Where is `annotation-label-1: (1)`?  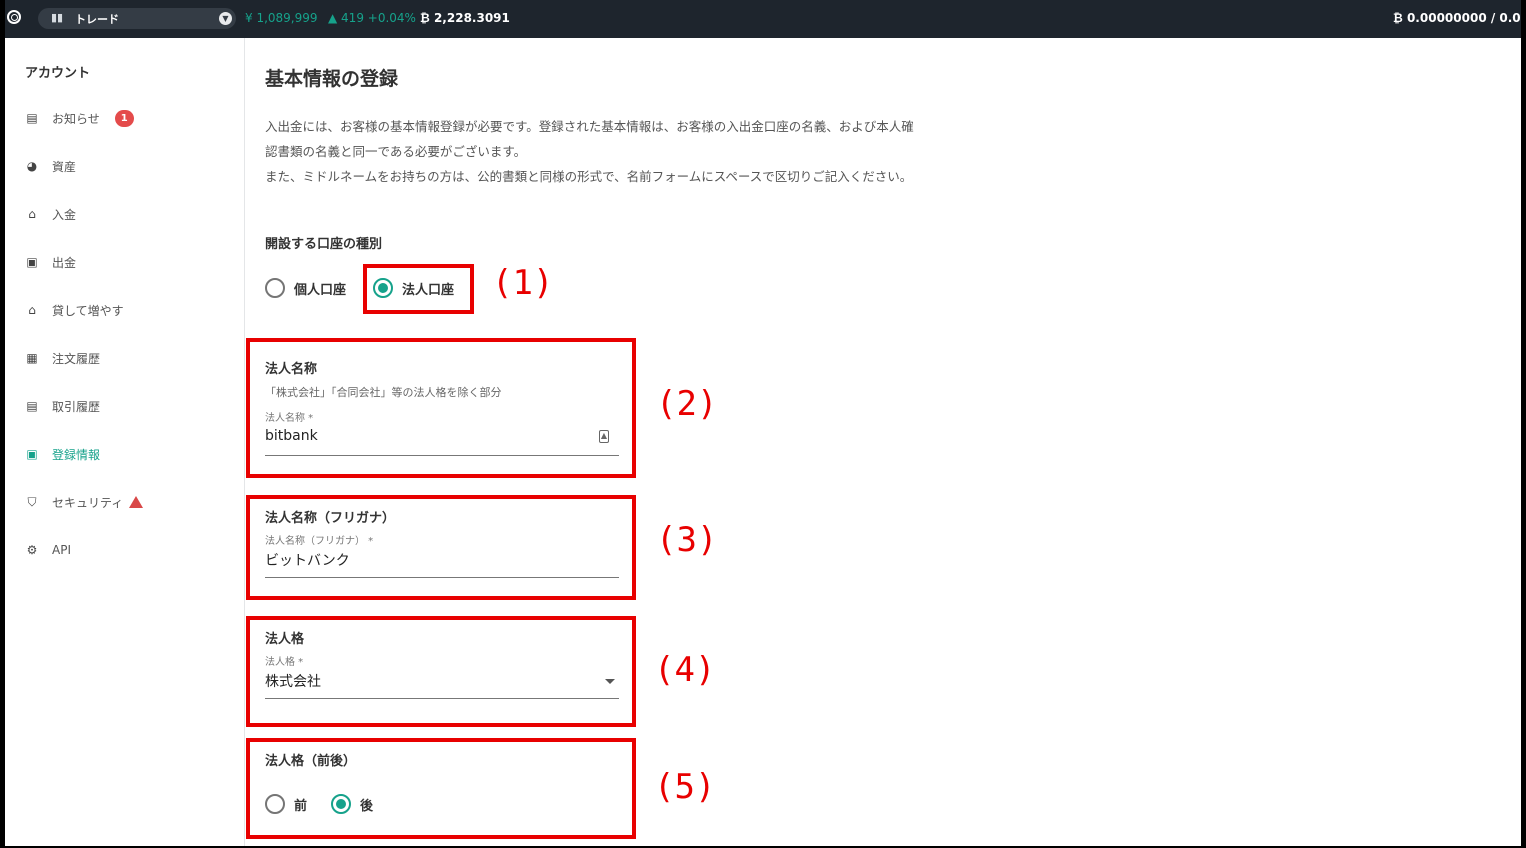
annotation-label-1: (1) is located at coordinates (523, 283).